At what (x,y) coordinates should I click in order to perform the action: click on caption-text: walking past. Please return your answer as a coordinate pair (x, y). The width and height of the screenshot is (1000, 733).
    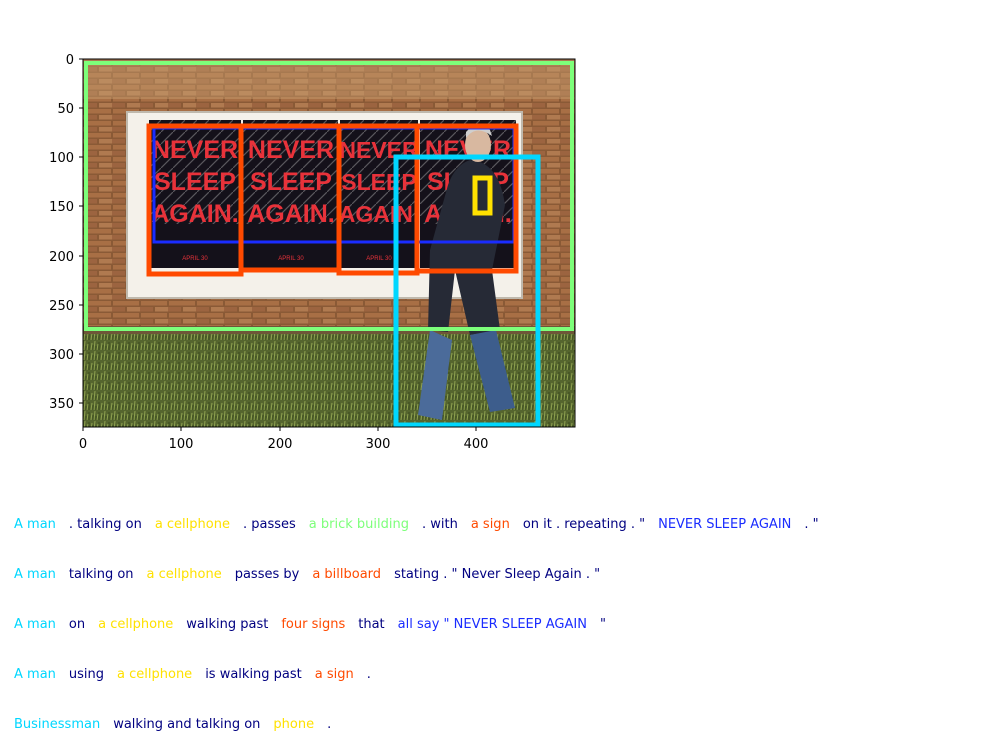
    Looking at the image, I should click on (227, 624).